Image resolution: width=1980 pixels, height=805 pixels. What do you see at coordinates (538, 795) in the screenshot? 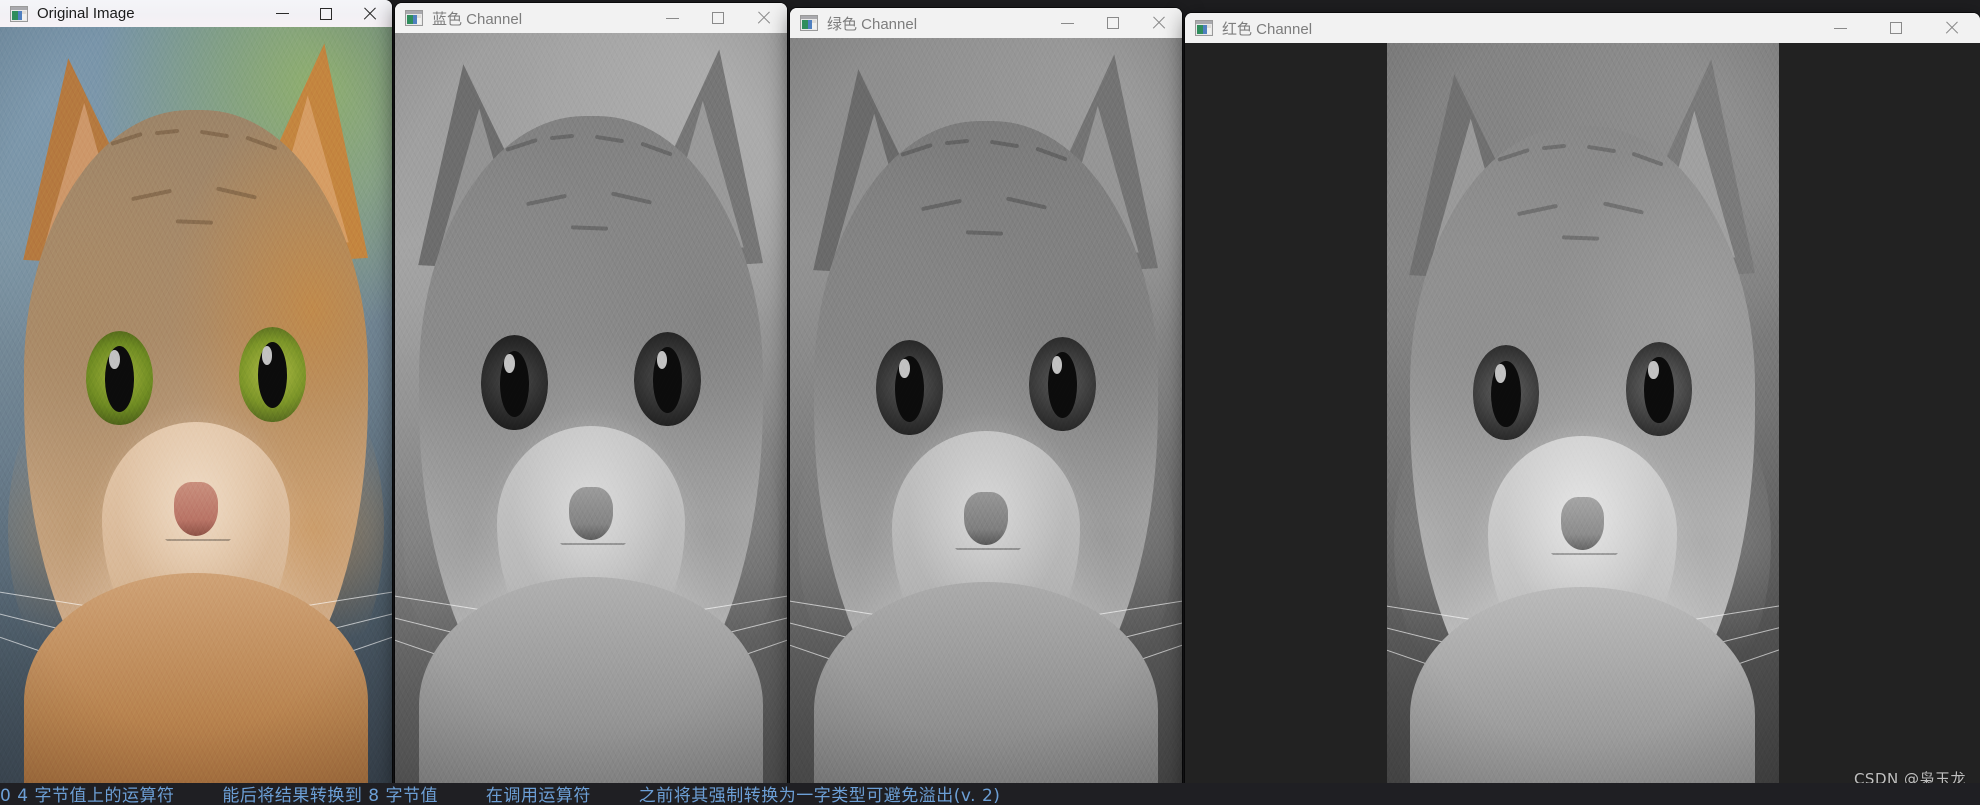
I see `code-fragment: 在调用运算符` at bounding box center [538, 795].